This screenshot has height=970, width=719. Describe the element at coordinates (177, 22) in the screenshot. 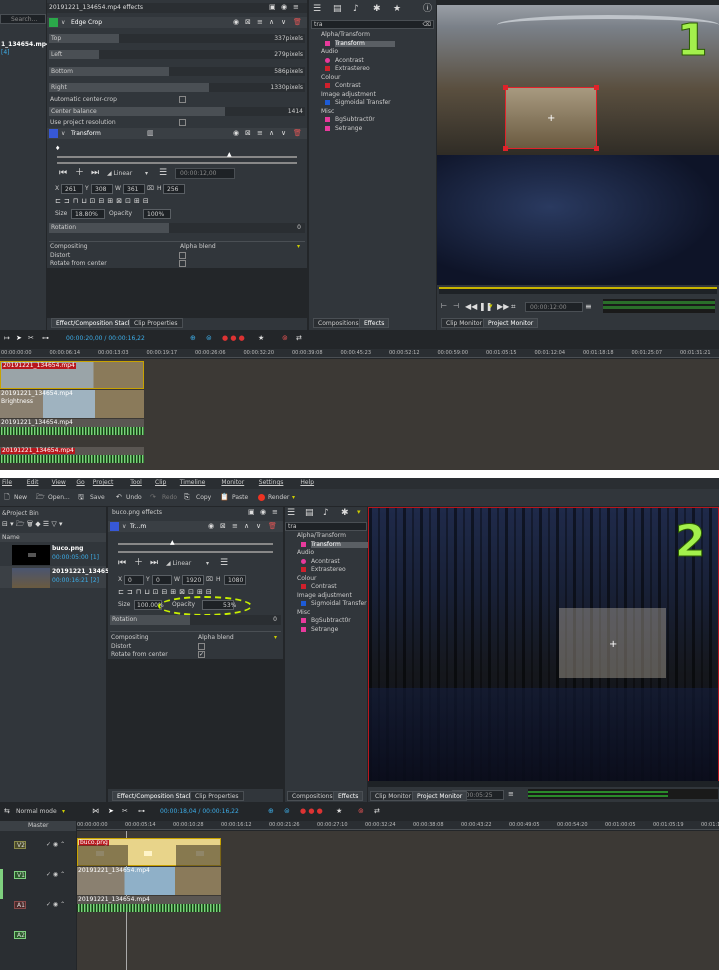

I see `edge-crop-header: ∨ Edge Crop ◉ ⊠ ≡ ∧ ∨ 🗑` at that location.